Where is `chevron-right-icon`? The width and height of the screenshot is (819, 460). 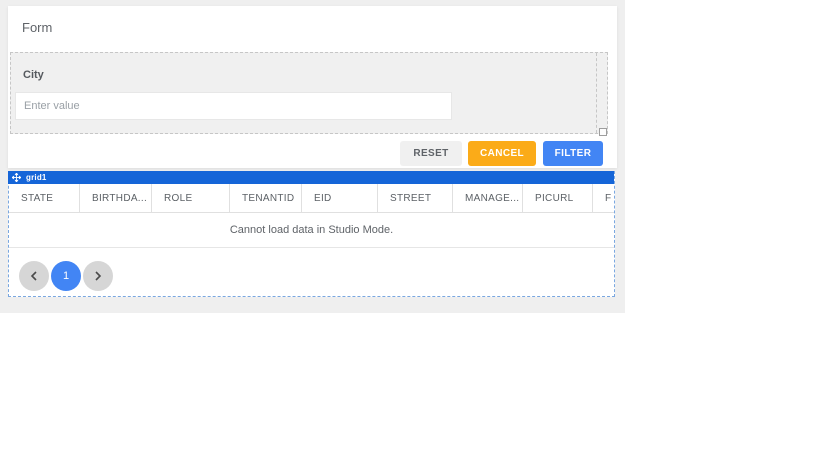
chevron-right-icon is located at coordinates (98, 276).